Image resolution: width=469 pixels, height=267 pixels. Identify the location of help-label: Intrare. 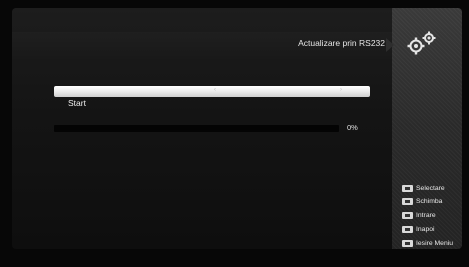
(426, 216).